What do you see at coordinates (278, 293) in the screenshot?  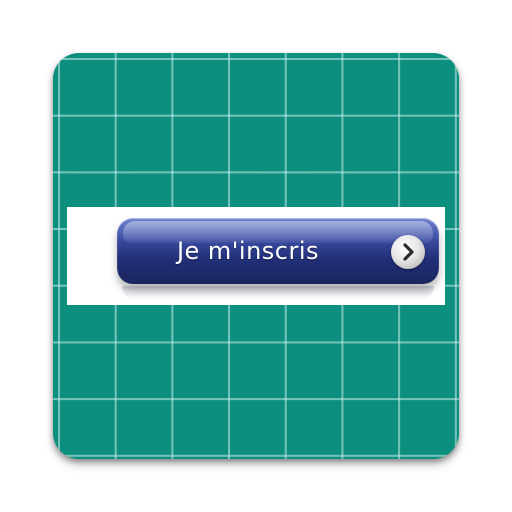 I see `button-reflection` at bounding box center [278, 293].